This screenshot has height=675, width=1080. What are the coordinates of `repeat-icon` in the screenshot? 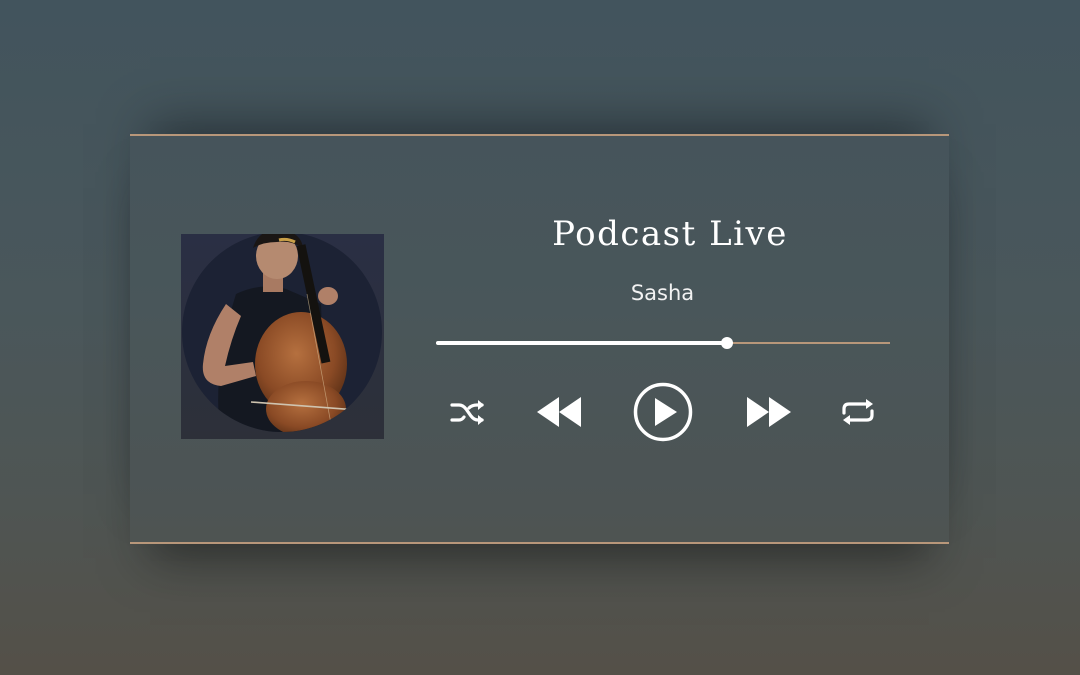 It's located at (858, 412).